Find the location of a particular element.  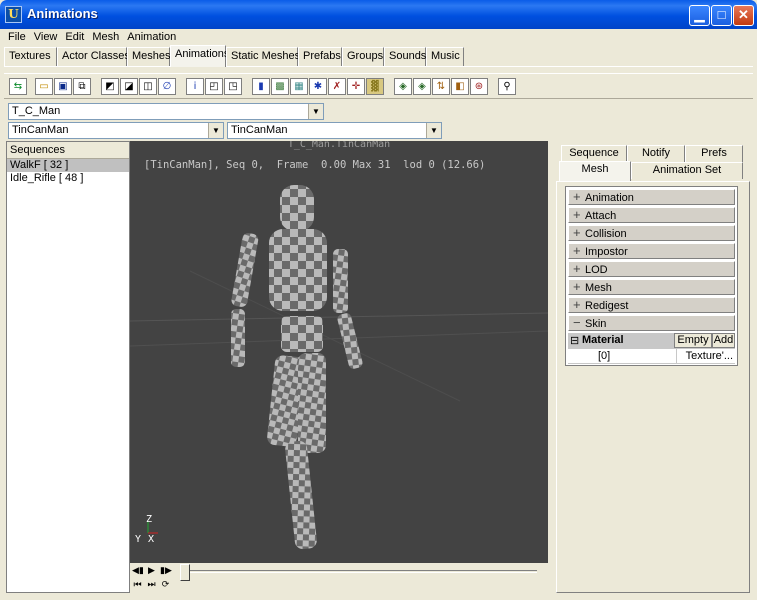

grid-icon: ▦ is located at coordinates (299, 86).